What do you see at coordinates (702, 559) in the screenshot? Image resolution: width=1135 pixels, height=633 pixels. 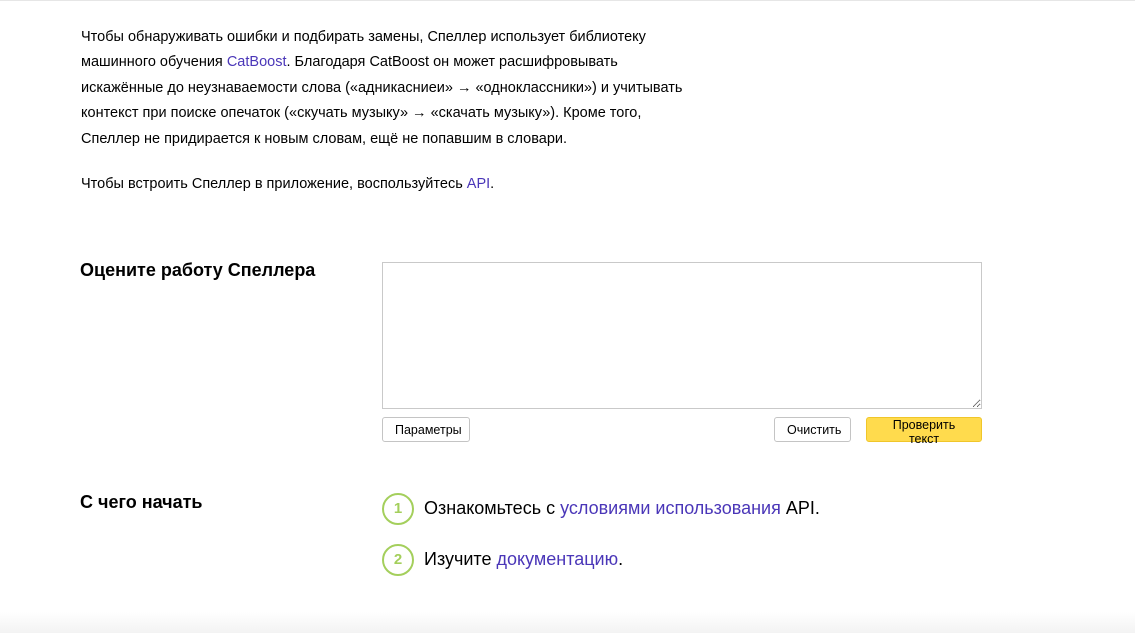 I see `step-item-docs: 2 Изучите документацию.` at bounding box center [702, 559].